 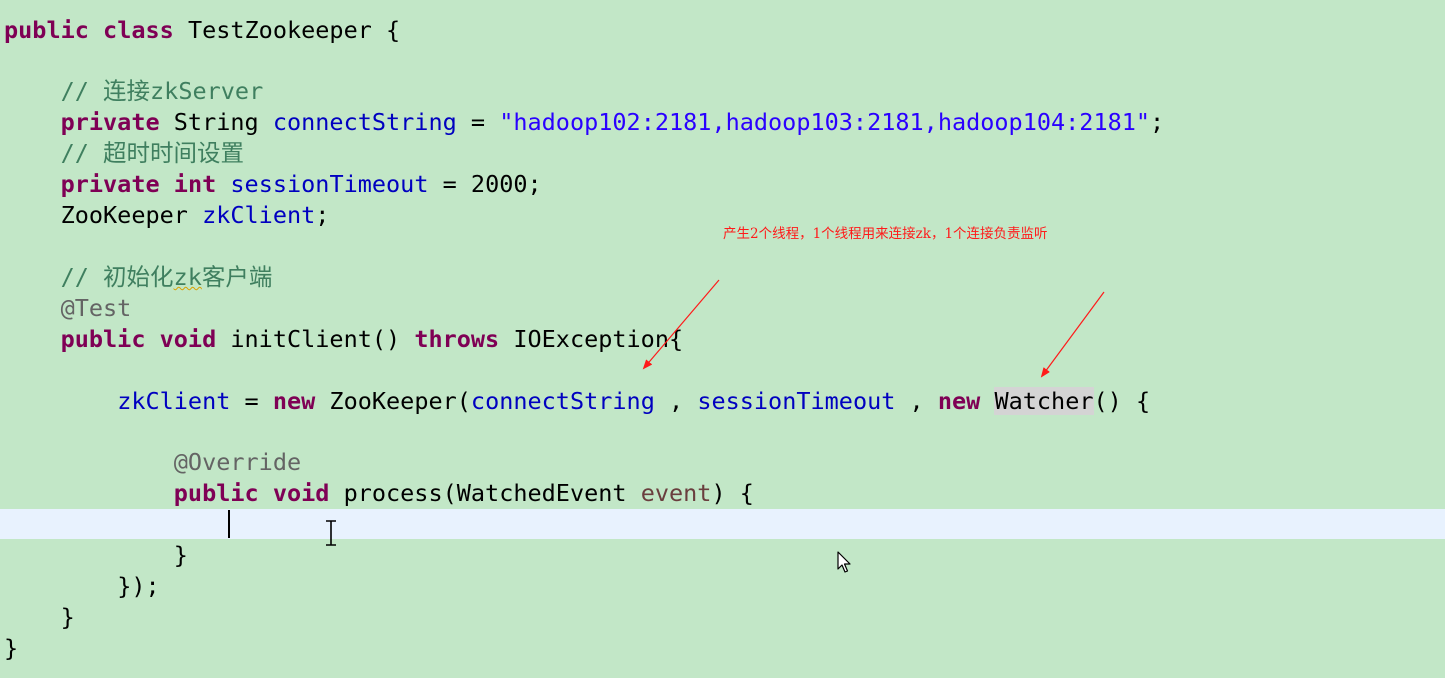 I want to click on method-signature: process(WatchedEvent, so click(x=485, y=493).